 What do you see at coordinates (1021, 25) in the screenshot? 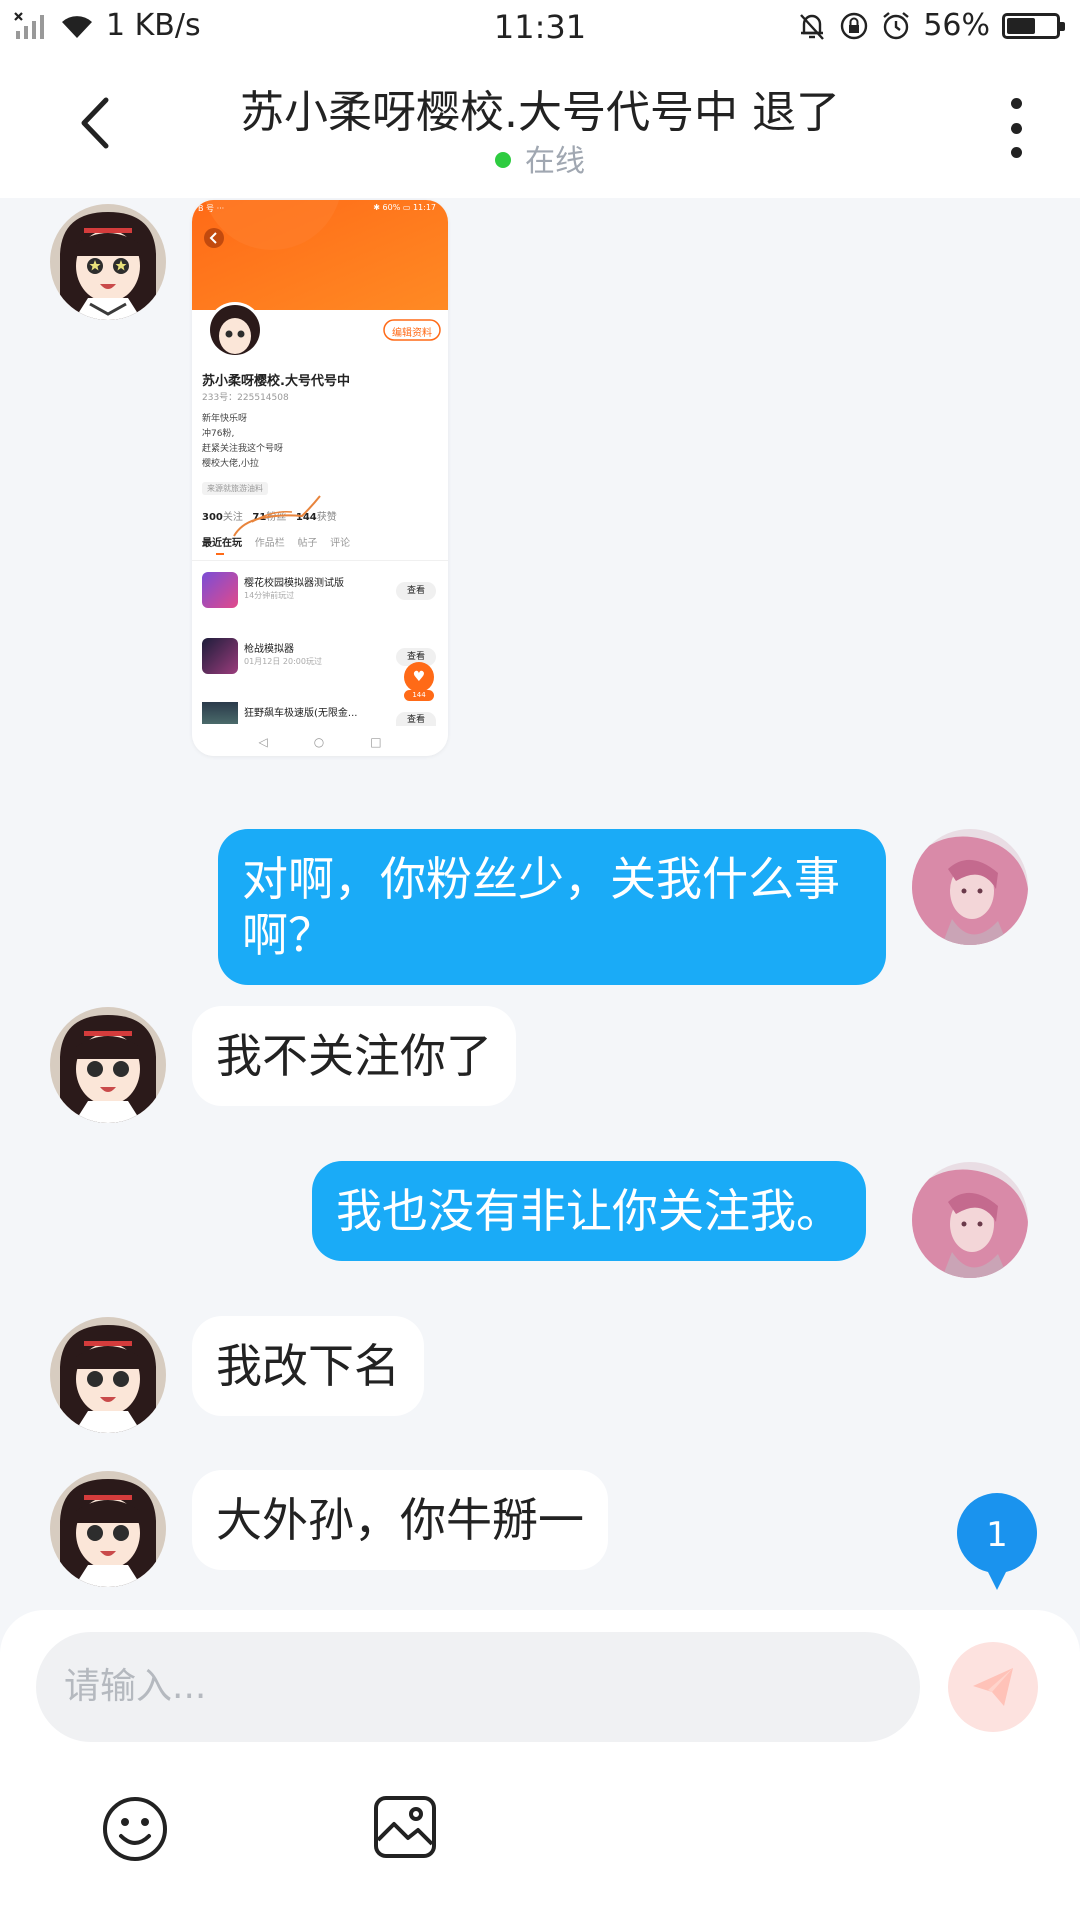
I see `battery-fill` at bounding box center [1021, 25].